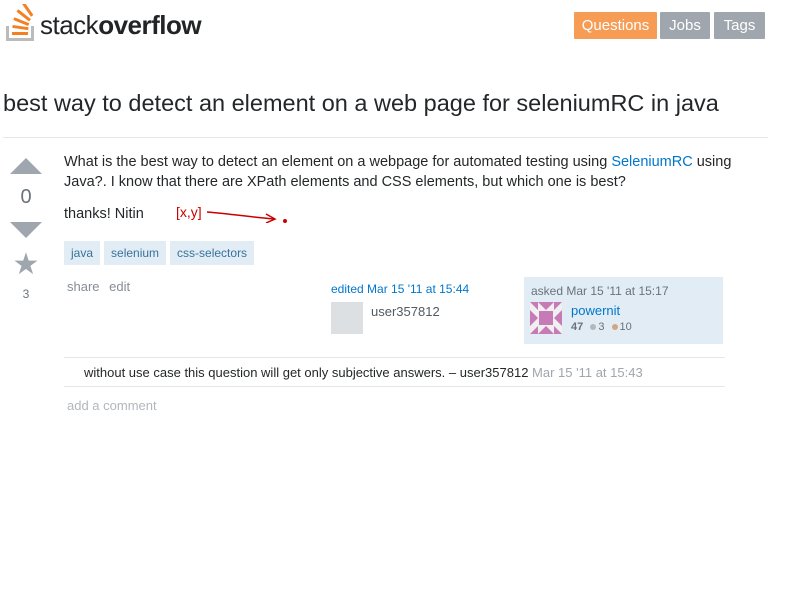  Describe the element at coordinates (347, 318) in the screenshot. I see `editor-avatar` at that location.